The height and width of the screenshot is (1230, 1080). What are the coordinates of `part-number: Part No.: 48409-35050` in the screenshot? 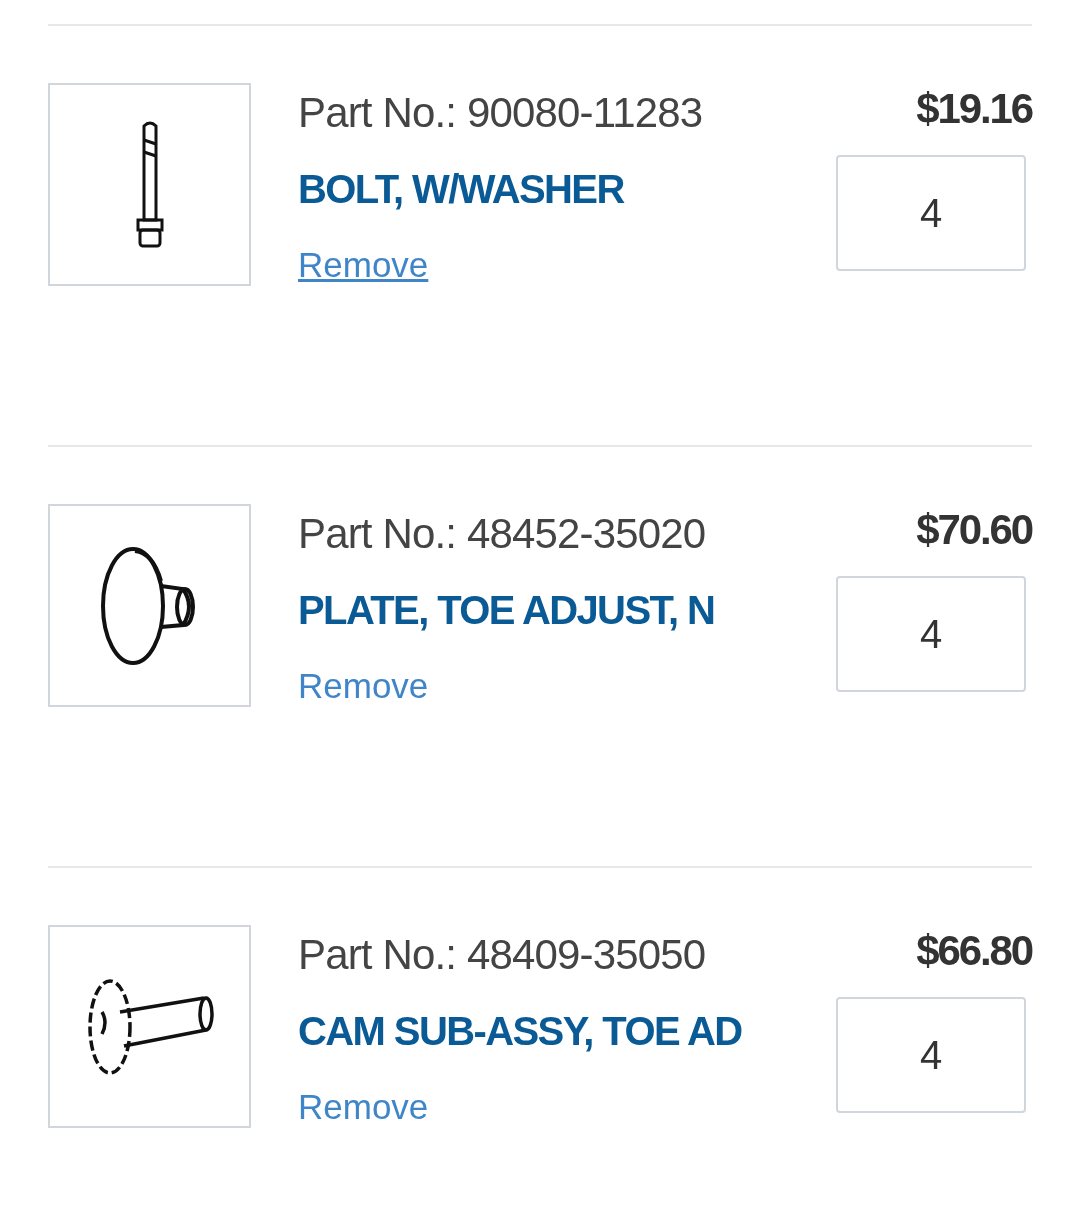 It's located at (502, 955).